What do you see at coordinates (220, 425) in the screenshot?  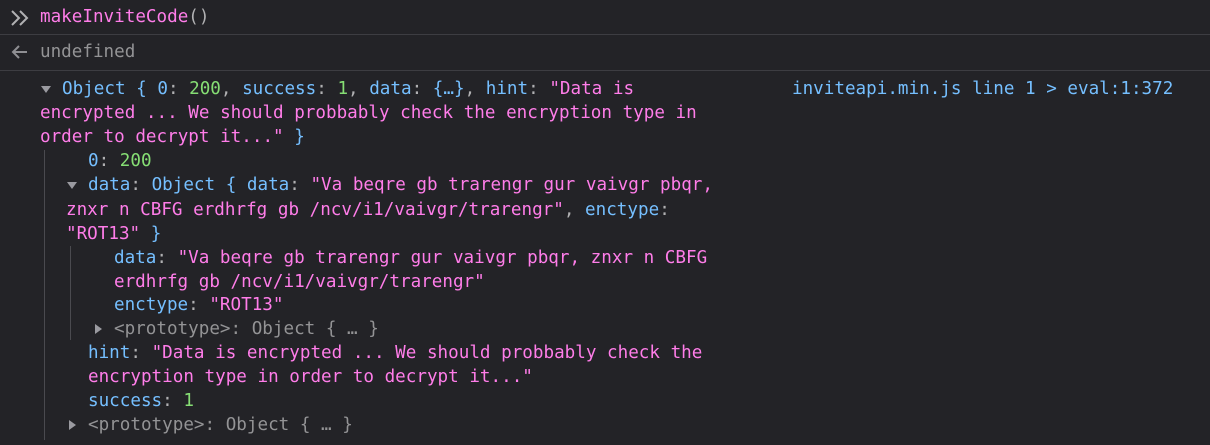 I see `tree-row-prototype-root: <prototype>: Object { … }` at bounding box center [220, 425].